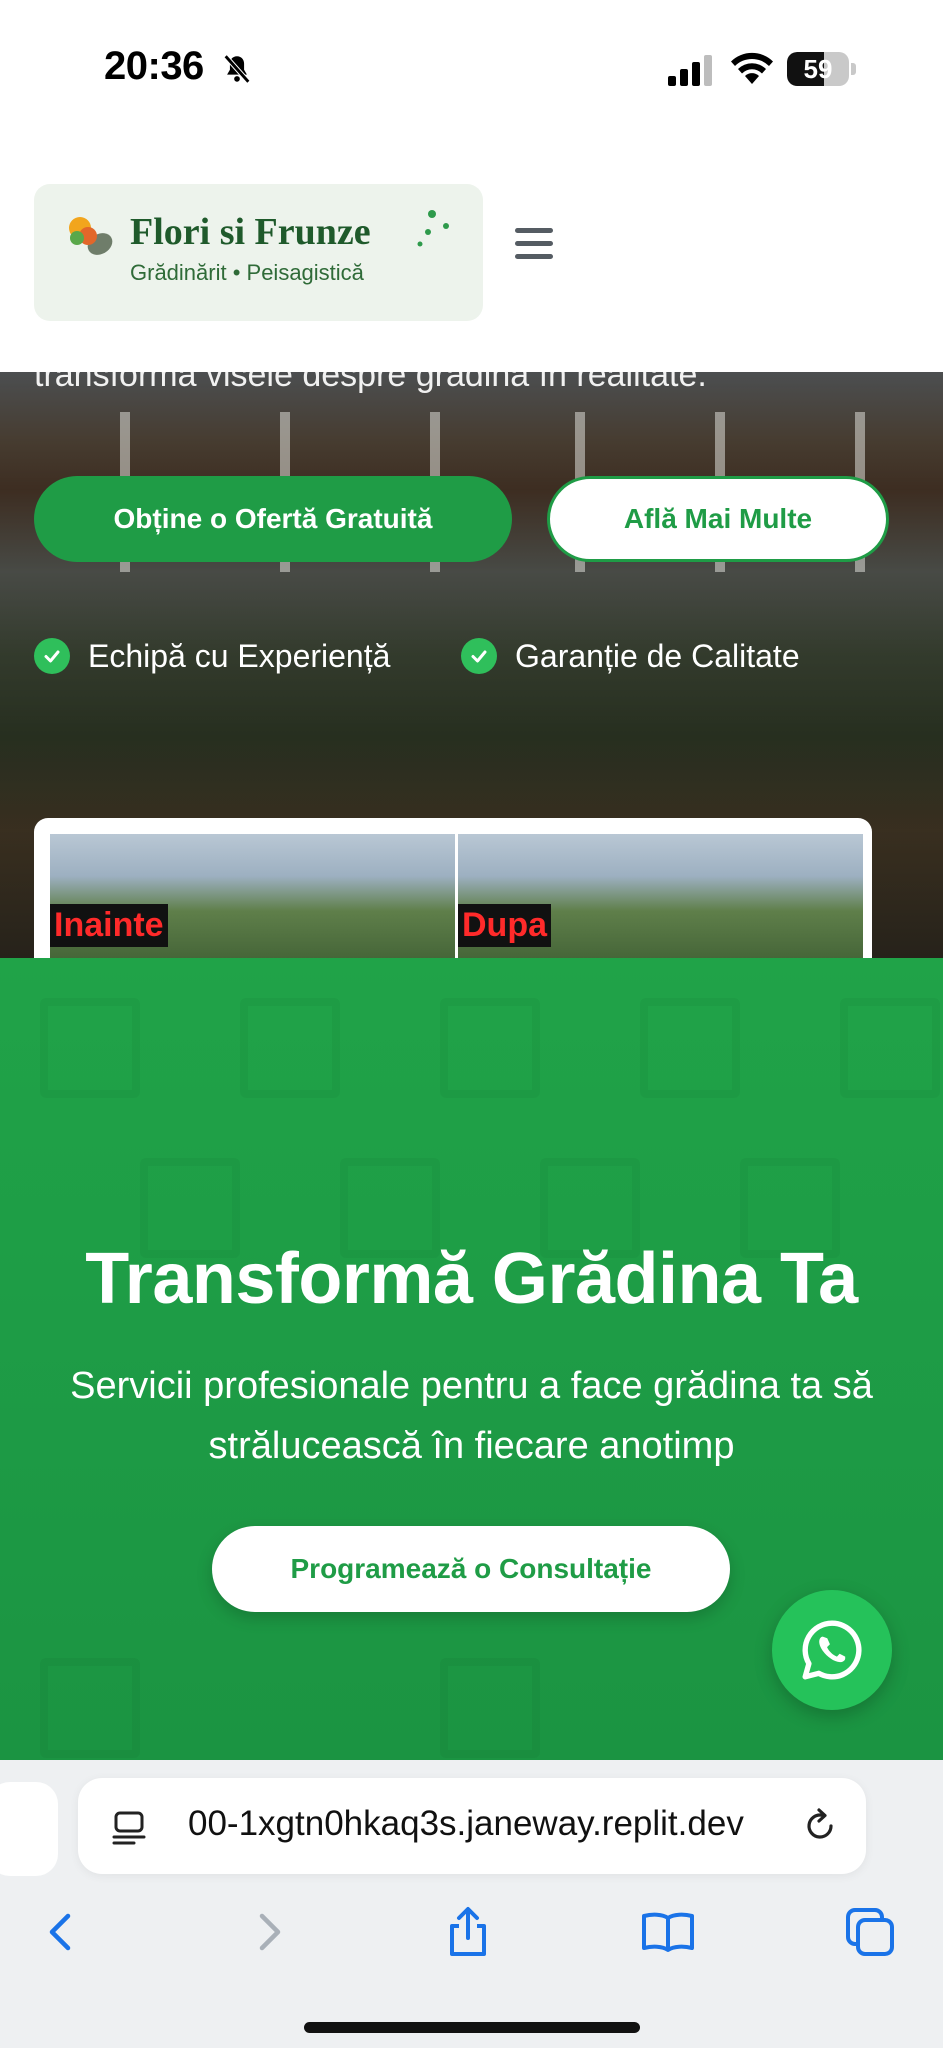 The height and width of the screenshot is (2048, 943). What do you see at coordinates (91, 236) in the screenshot?
I see `flower-leaf-logo-icon` at bounding box center [91, 236].